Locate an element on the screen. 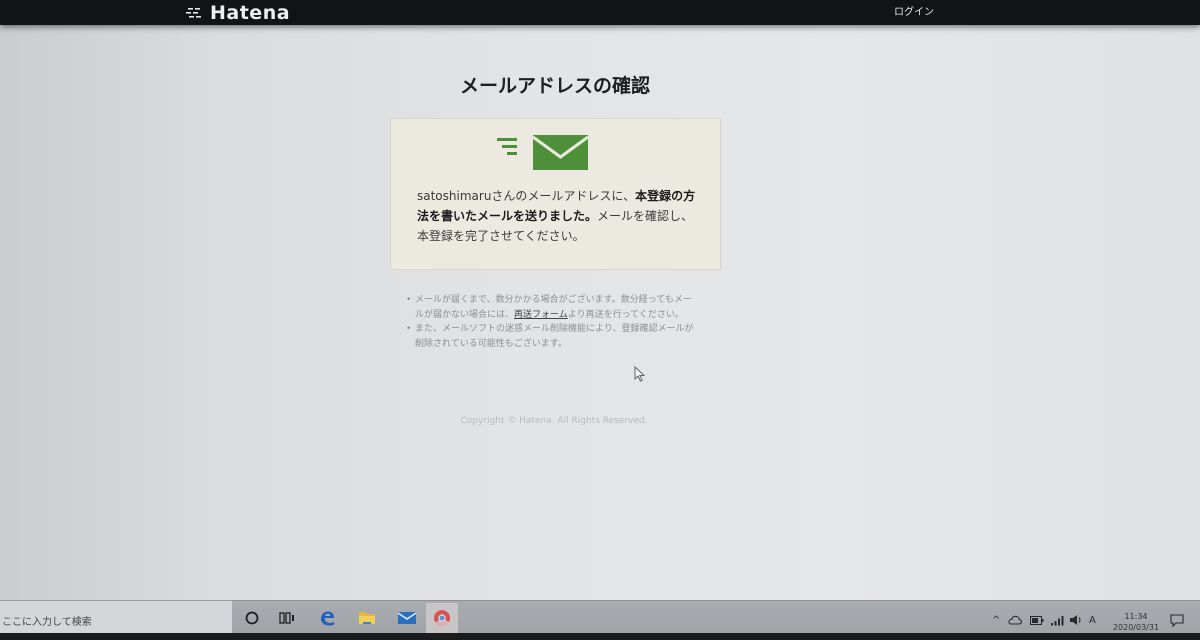 Image resolution: width=1200 pixels, height=640 pixels. tray-overflow-button: ^ is located at coordinates (996, 620).